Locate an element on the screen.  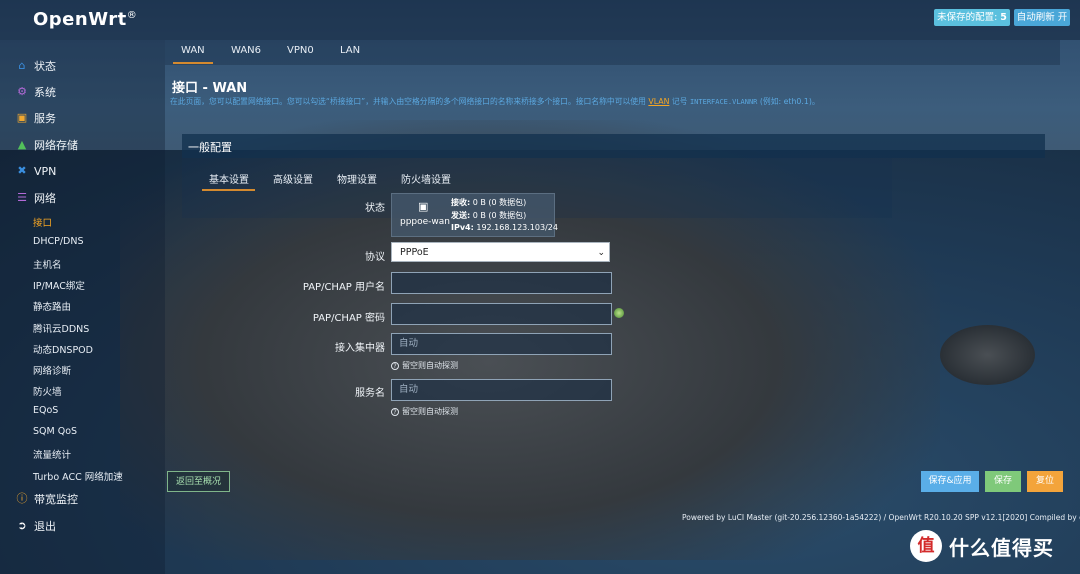
sidebar-item-network: ☰ 网络 is located at coordinates (36, 198).